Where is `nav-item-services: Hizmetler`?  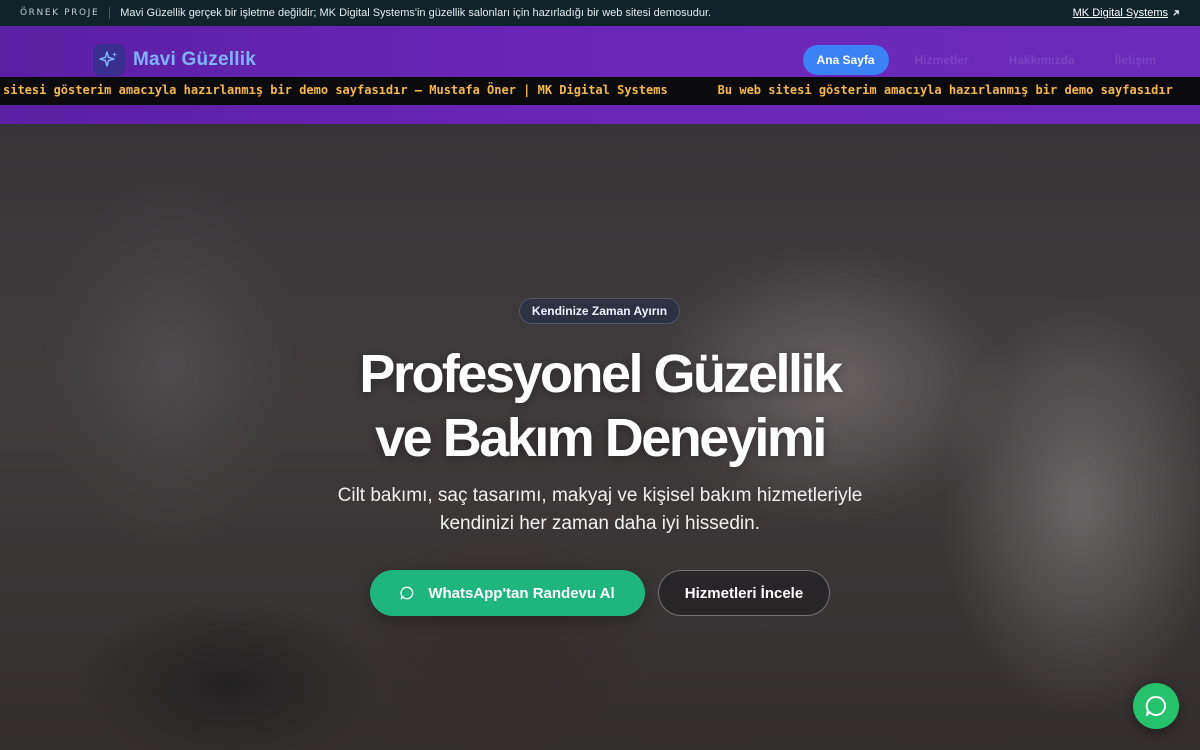 nav-item-services: Hizmetler is located at coordinates (942, 60).